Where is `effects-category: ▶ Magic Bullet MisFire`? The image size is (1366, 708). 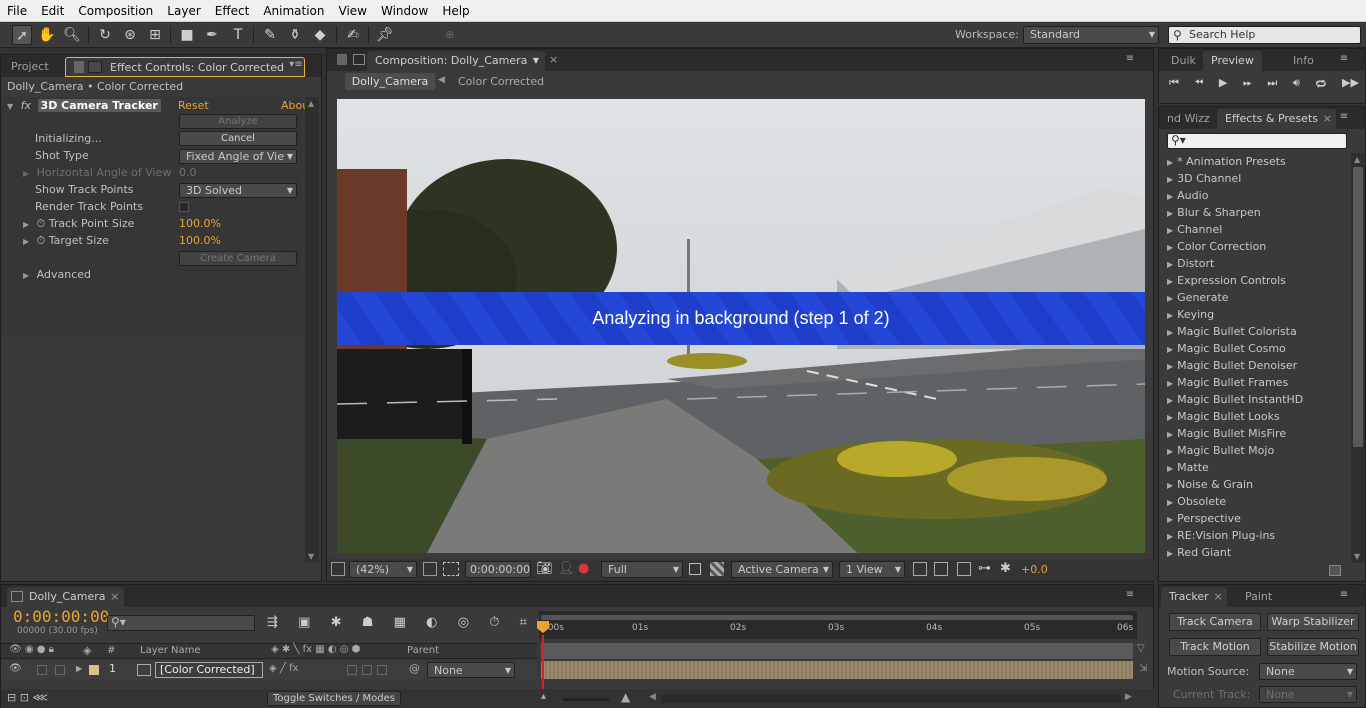
effects-category: ▶ Magic Bullet MisFire is located at coordinates (1226, 433).